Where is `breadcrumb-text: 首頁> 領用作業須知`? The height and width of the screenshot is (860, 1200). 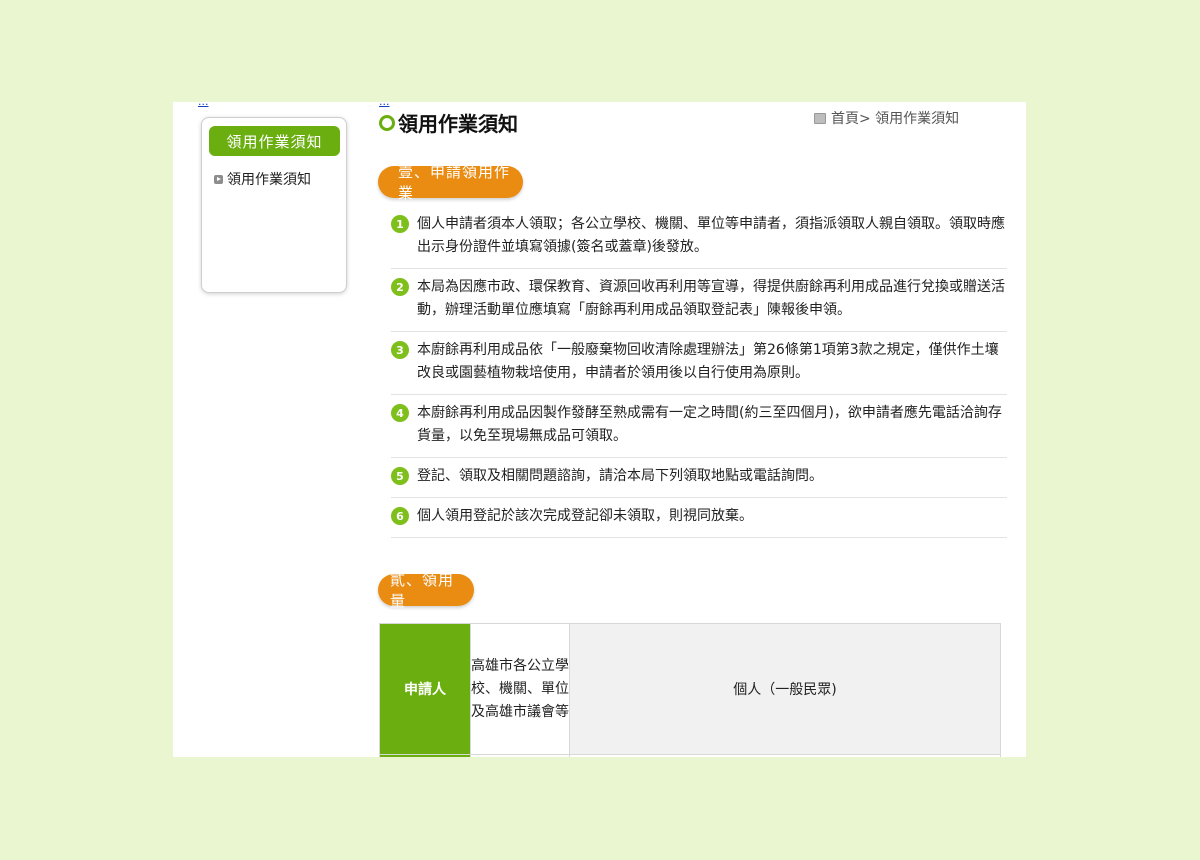
breadcrumb-text: 首頁> 領用作業須知 is located at coordinates (895, 118).